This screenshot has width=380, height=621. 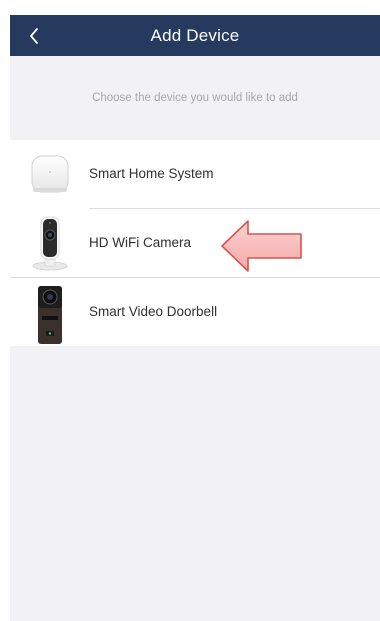 I want to click on instruction-area: Choose the device you would like to add, so click(x=195, y=98).